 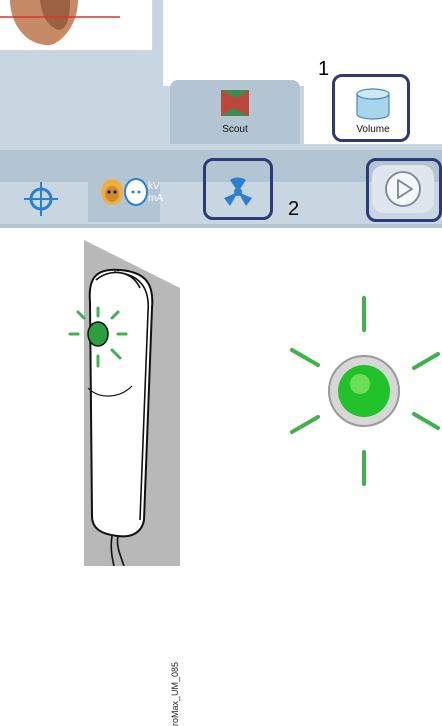 I want to click on tab-scout: Scout, so click(x=235, y=112).